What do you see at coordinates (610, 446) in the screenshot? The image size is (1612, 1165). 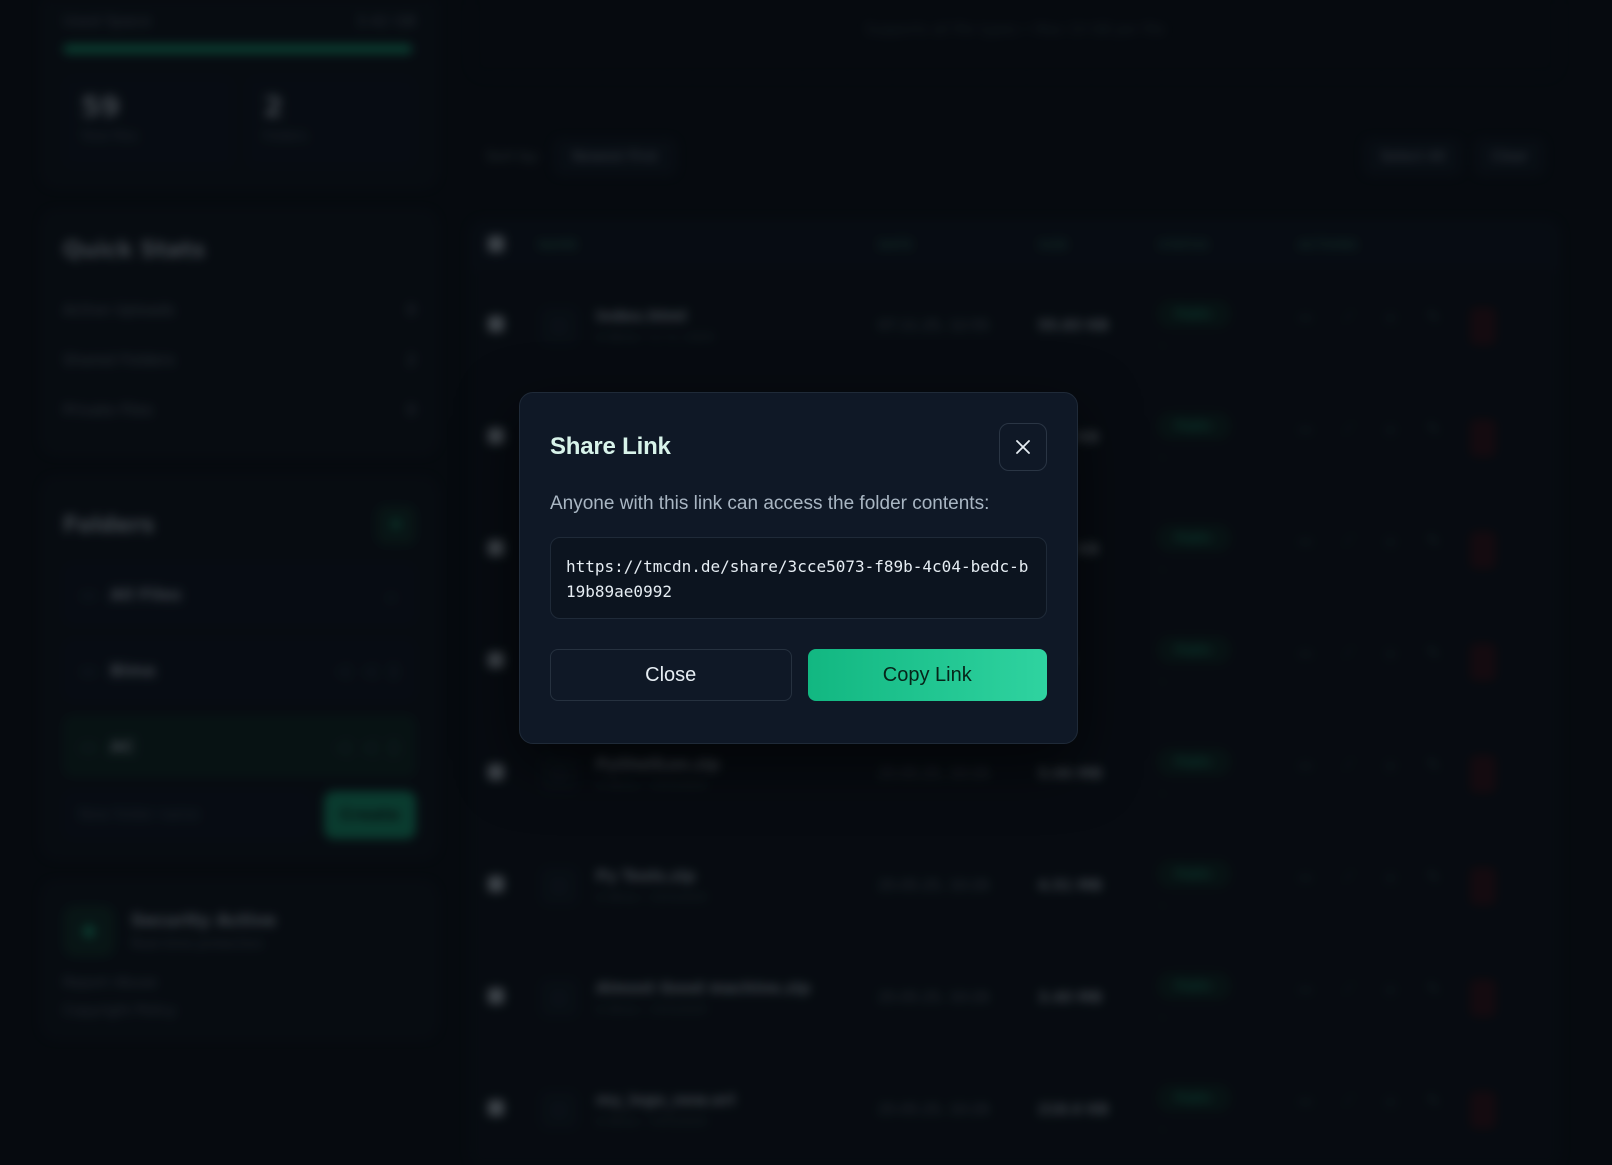 I see `dialog-title: Share Link` at bounding box center [610, 446].